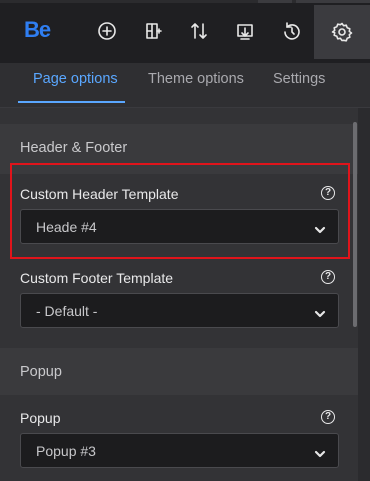 This screenshot has height=481, width=370. Describe the element at coordinates (355, 224) in the screenshot. I see `scrollbar-thumb` at that location.